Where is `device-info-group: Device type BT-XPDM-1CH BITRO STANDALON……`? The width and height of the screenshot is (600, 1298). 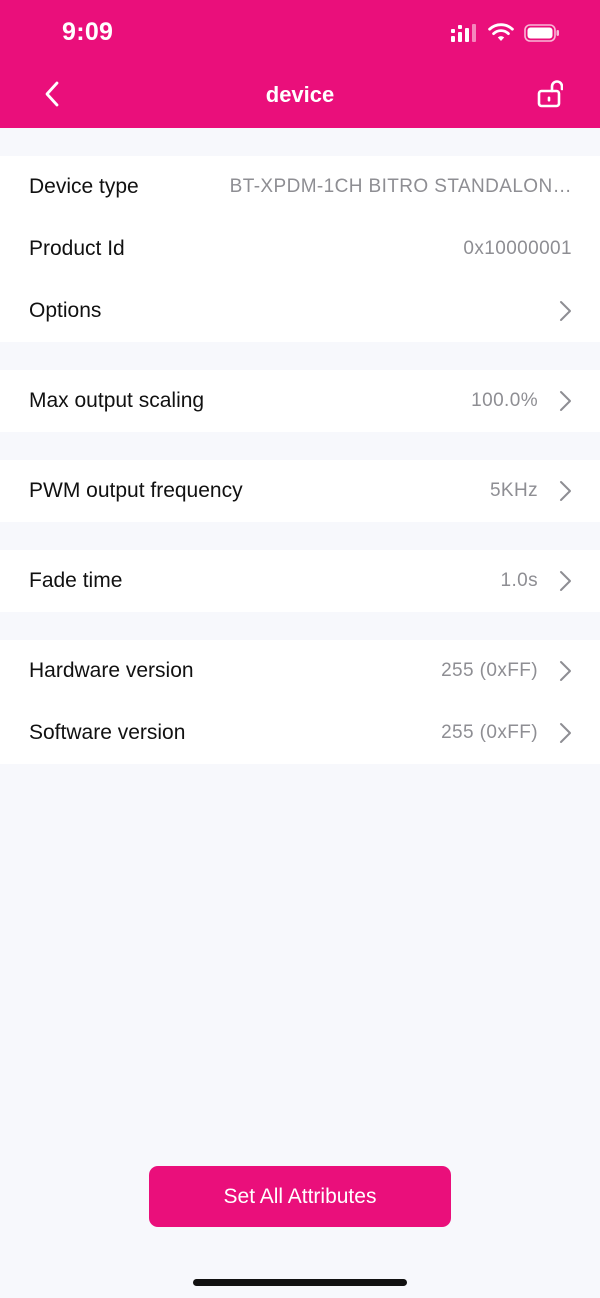 device-info-group: Device type BT-XPDM-1CH BITRO STANDALON…… is located at coordinates (300, 249).